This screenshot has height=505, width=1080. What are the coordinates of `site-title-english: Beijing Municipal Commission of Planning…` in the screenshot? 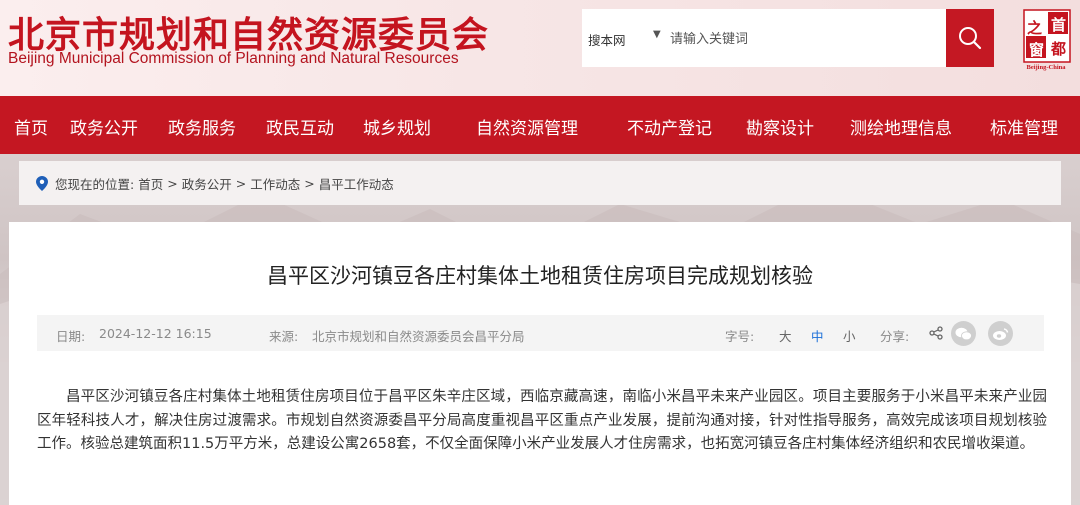 It's located at (233, 58).